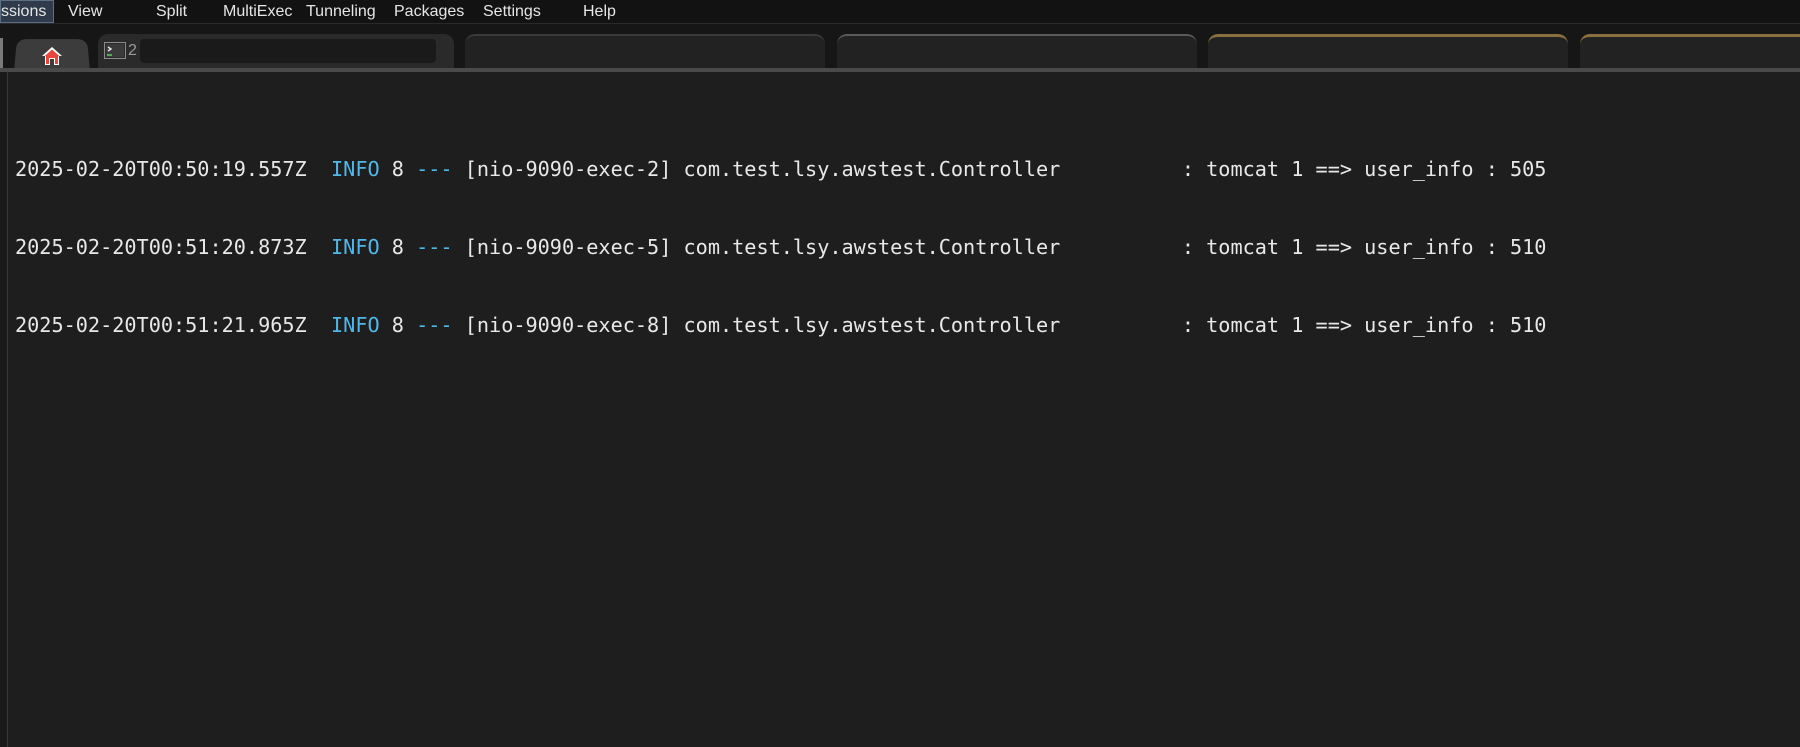 The height and width of the screenshot is (747, 1800). What do you see at coordinates (4, 409) in the screenshot?
I see `terminal-left-border` at bounding box center [4, 409].